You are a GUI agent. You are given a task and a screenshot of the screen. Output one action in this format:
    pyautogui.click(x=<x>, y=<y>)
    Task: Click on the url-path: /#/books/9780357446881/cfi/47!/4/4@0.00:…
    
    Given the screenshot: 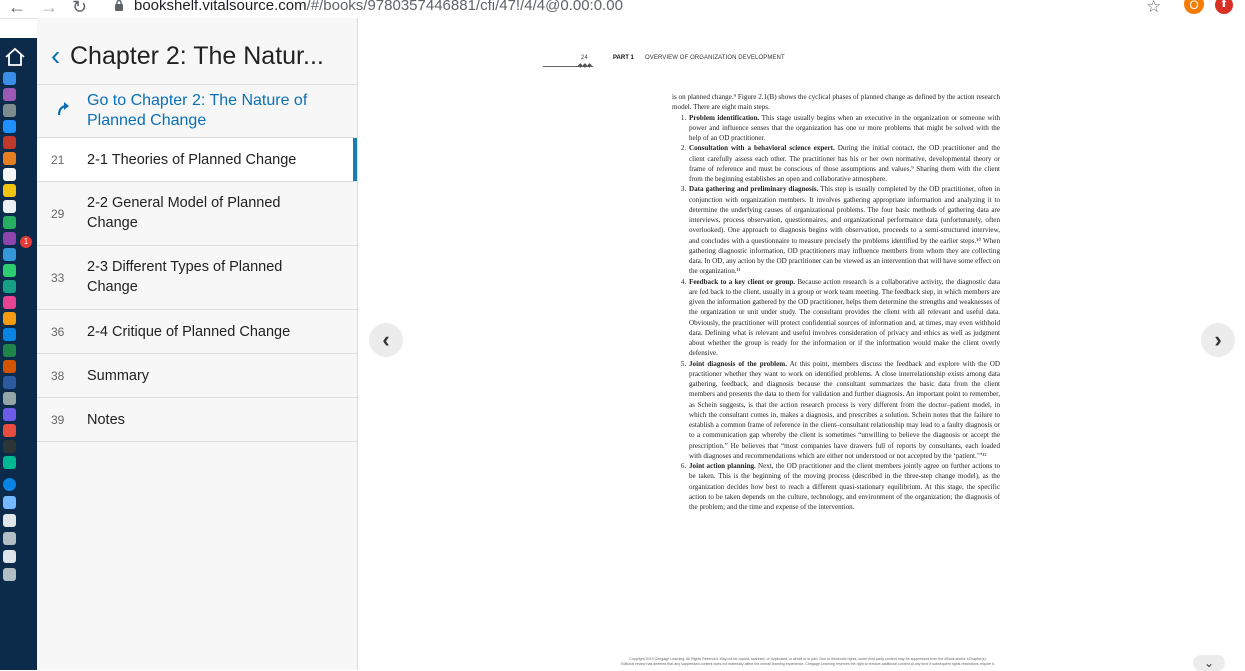 What is the action you would take?
    pyautogui.click(x=464, y=7)
    